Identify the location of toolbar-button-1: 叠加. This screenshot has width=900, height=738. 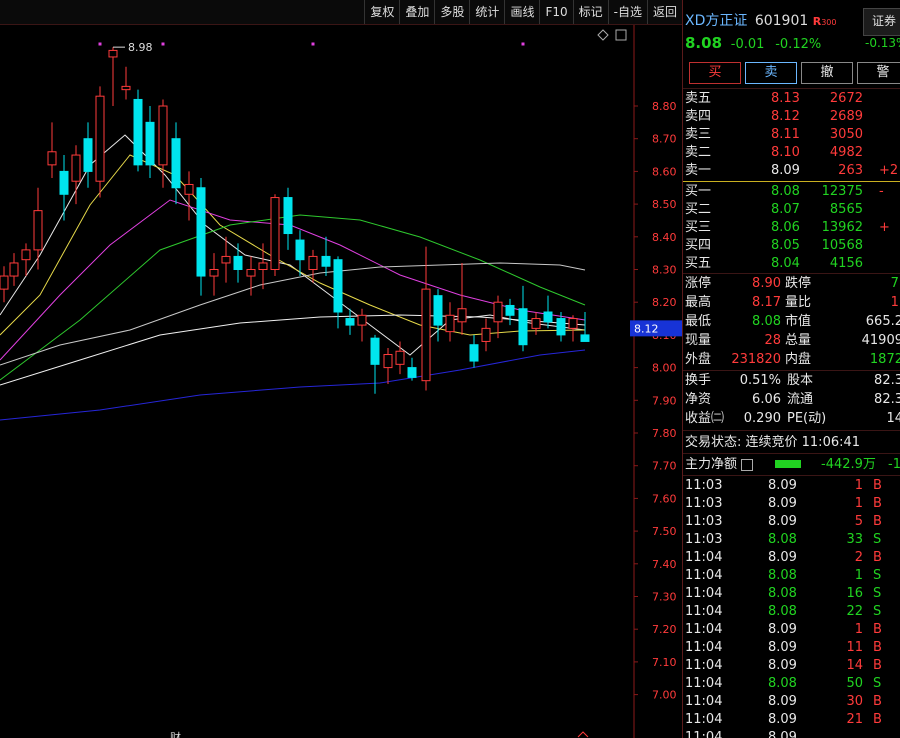
(416, 12).